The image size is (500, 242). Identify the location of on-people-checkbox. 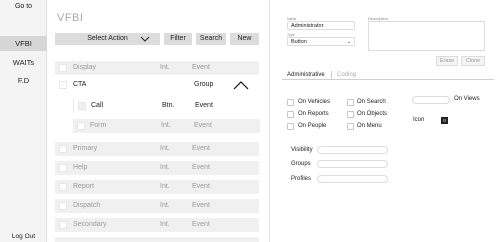
(290, 126).